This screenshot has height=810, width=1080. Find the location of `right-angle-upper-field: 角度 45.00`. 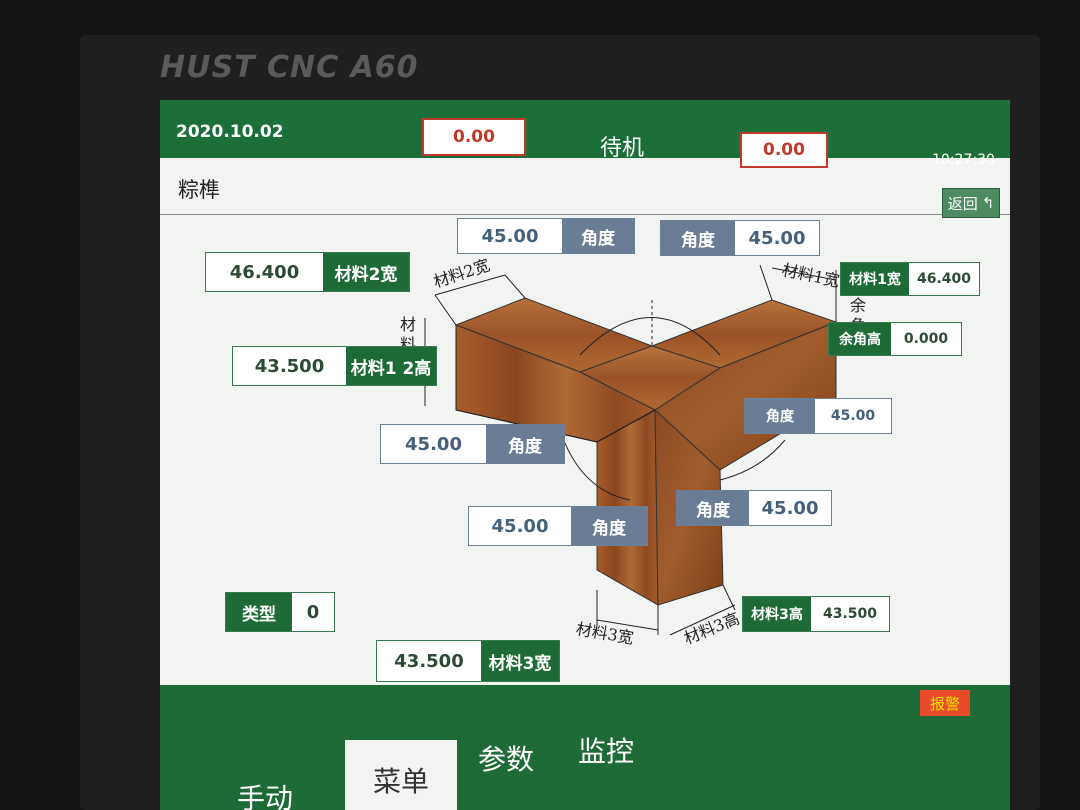

right-angle-upper-field: 角度 45.00 is located at coordinates (818, 416).